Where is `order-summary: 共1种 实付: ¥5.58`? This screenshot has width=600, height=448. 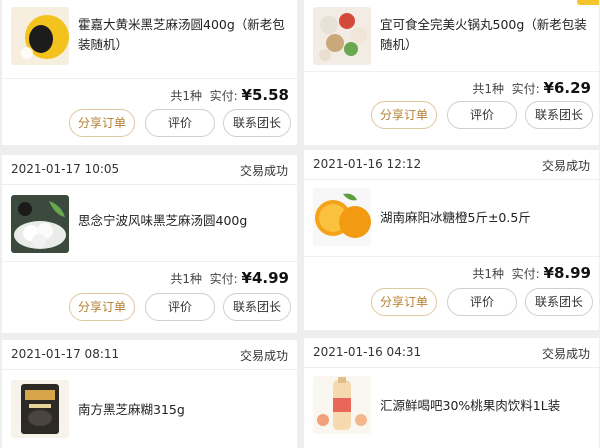
order-summary: 共1种 实付: ¥5.58 is located at coordinates (229, 95).